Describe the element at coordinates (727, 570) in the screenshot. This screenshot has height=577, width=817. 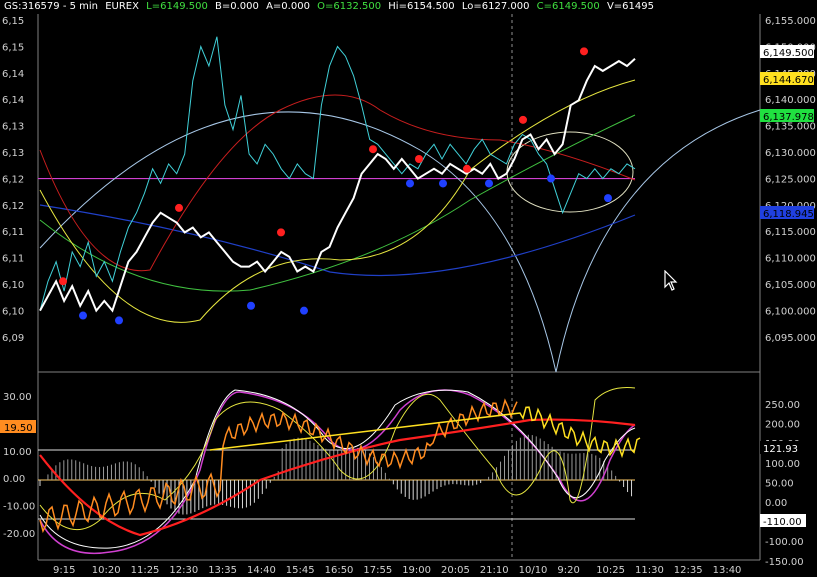
I see `time-tick: 13:40` at that location.